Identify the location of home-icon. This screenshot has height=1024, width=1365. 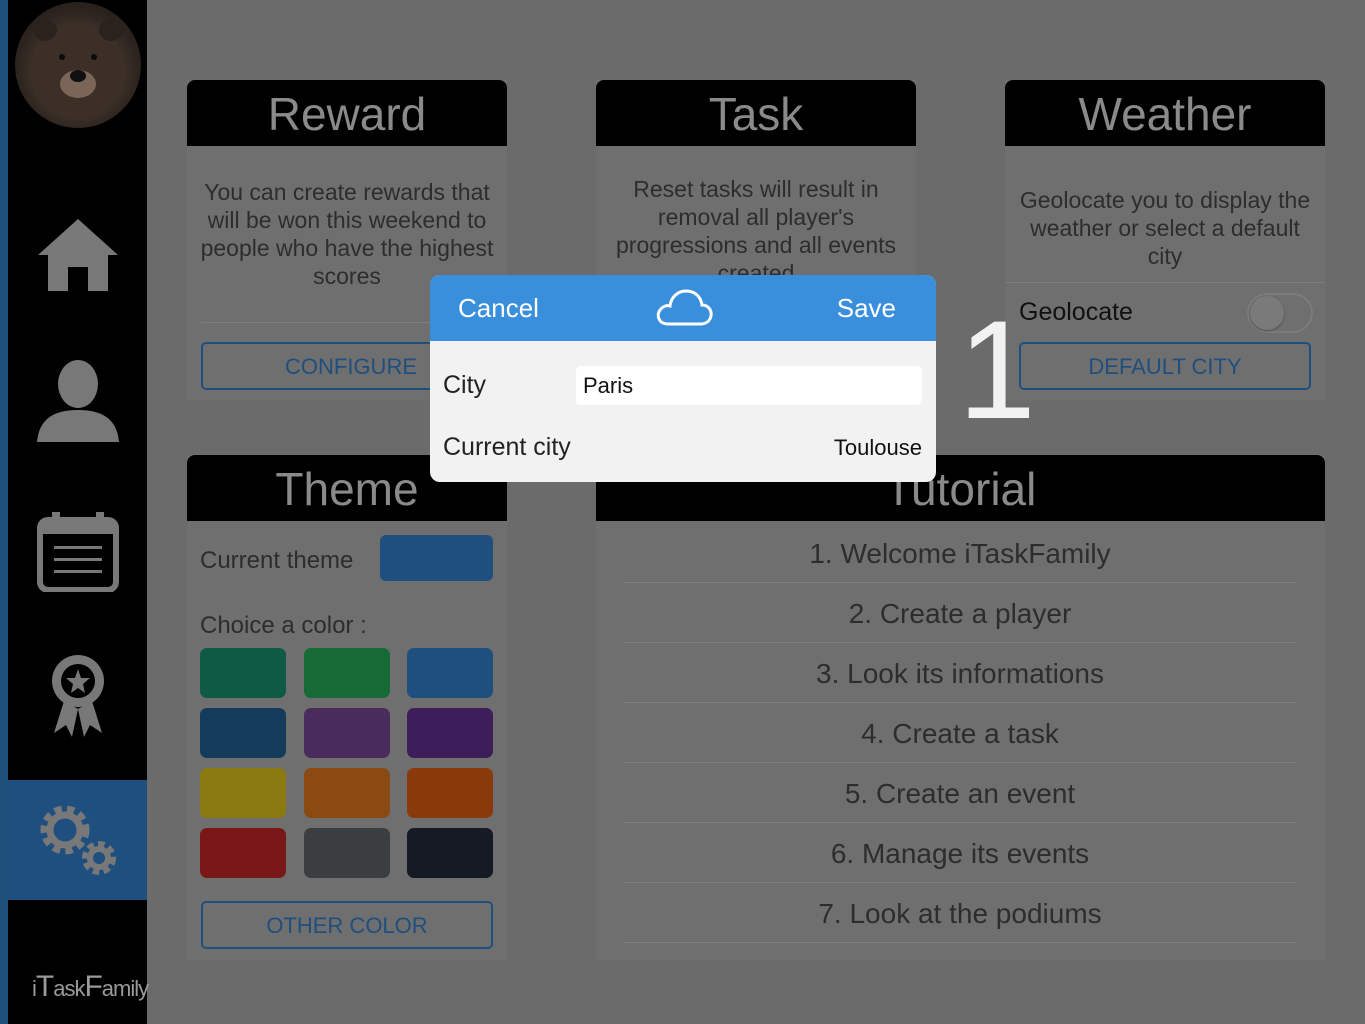
(77, 255).